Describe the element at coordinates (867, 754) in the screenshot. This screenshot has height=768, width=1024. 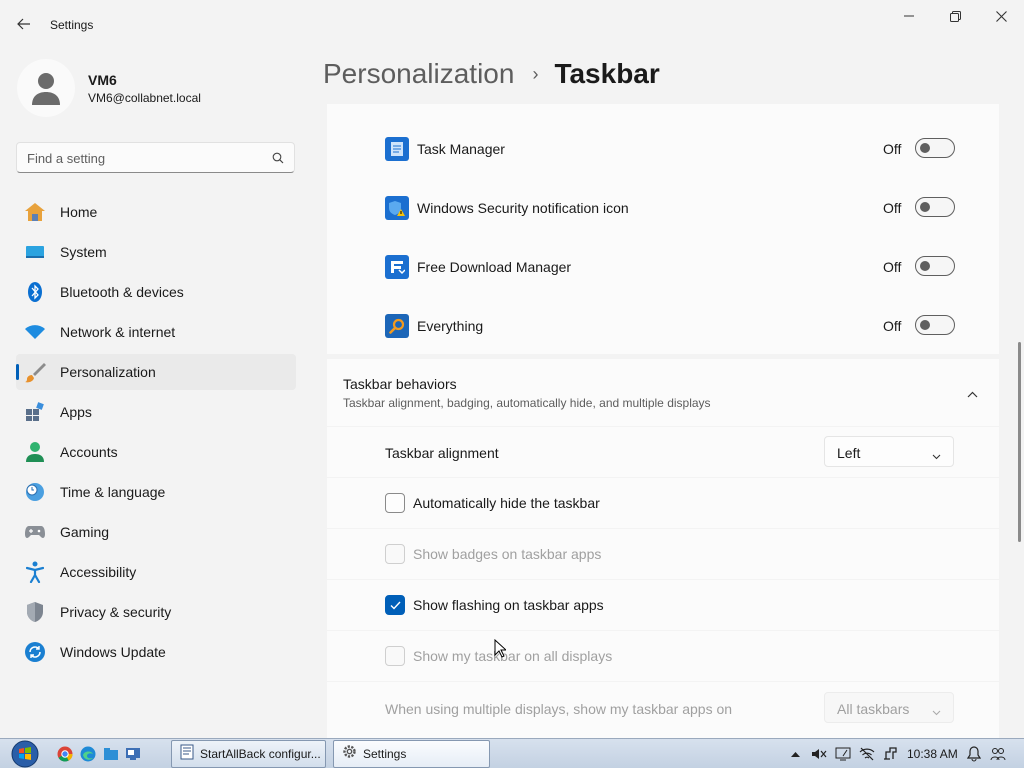
I see `network-disconnected-icon` at that location.